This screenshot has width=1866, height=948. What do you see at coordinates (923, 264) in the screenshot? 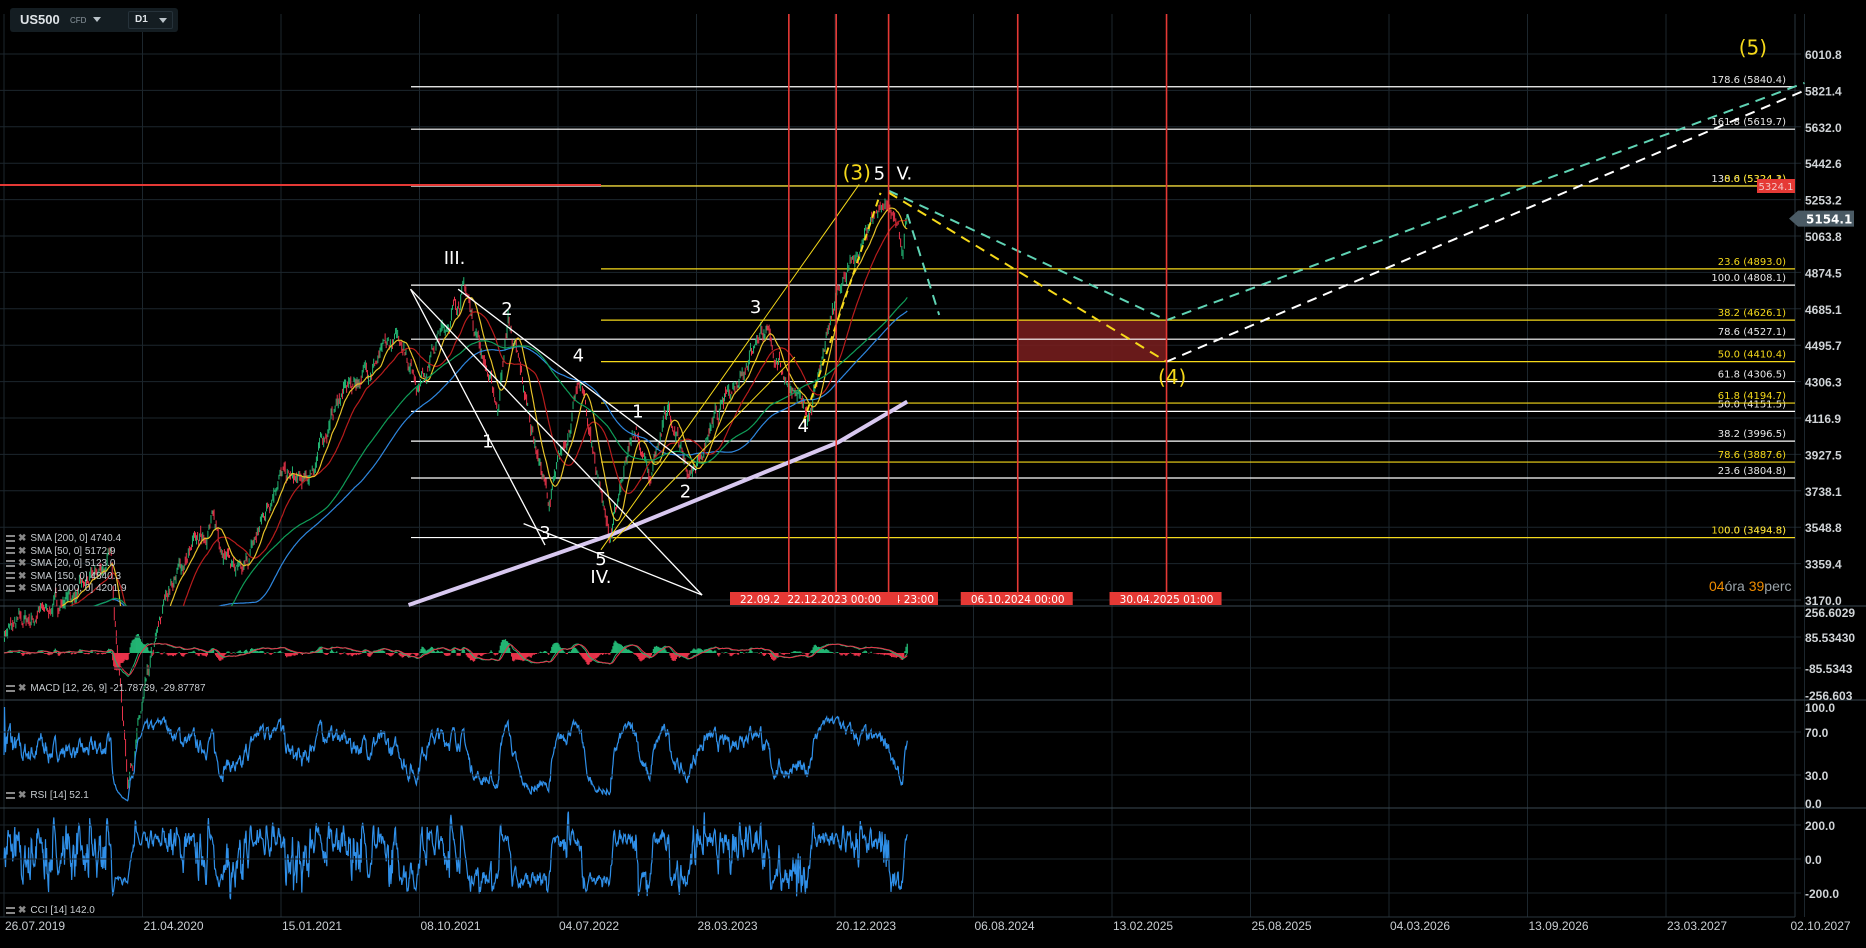
I see `projection-line-cyan` at bounding box center [923, 264].